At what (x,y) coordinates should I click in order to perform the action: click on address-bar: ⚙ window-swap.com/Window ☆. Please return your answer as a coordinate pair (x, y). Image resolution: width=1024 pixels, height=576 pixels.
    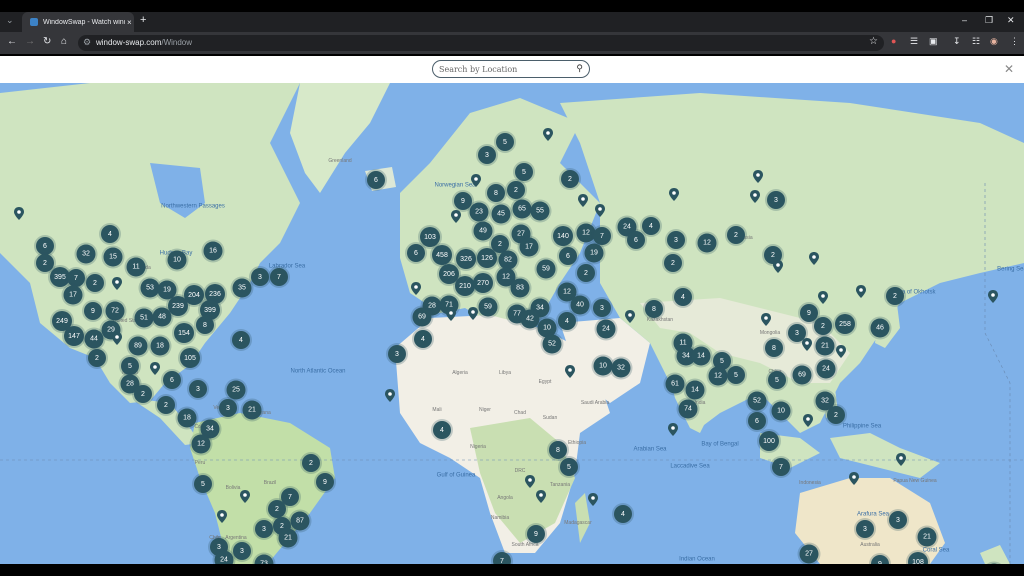
    Looking at the image, I should click on (481, 43).